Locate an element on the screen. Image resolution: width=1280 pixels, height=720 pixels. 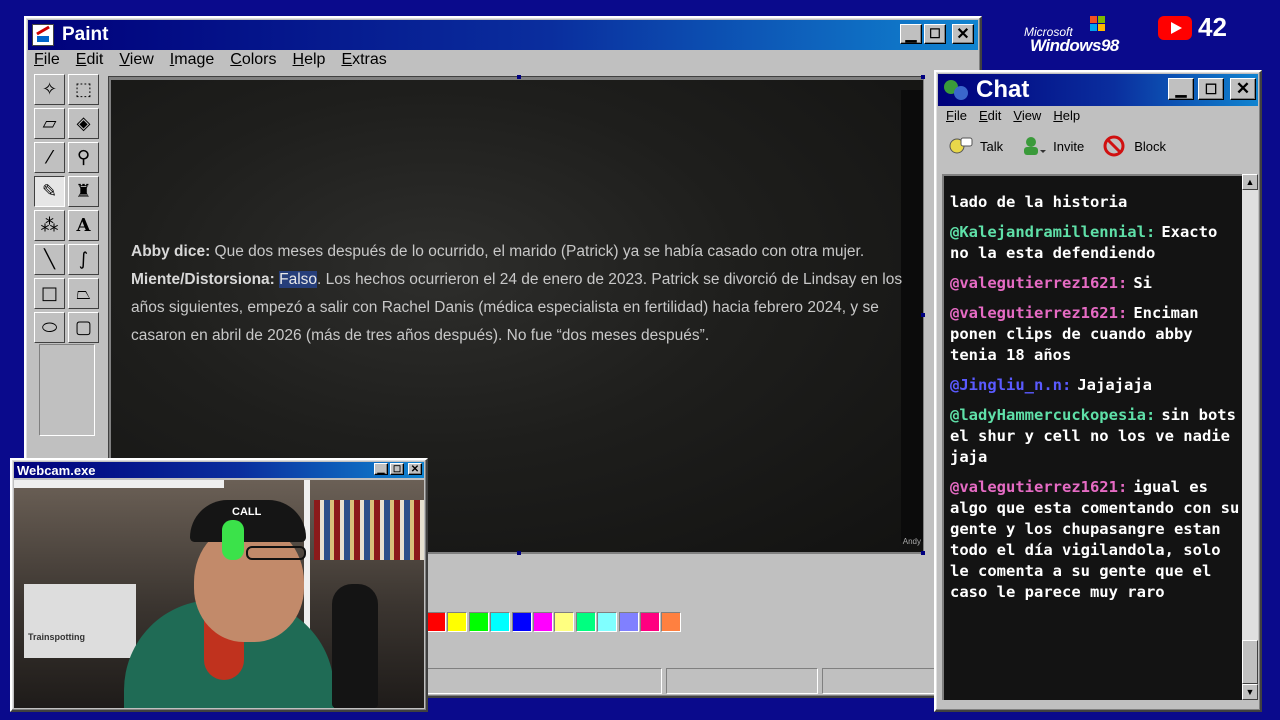
glasses is located at coordinates (276, 553).